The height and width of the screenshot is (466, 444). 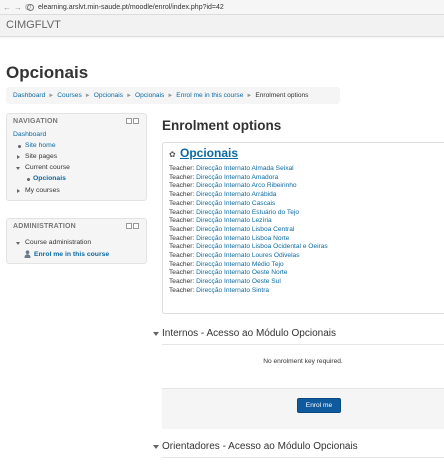 I want to click on nav-site-pages: Site pages, so click(x=41, y=156).